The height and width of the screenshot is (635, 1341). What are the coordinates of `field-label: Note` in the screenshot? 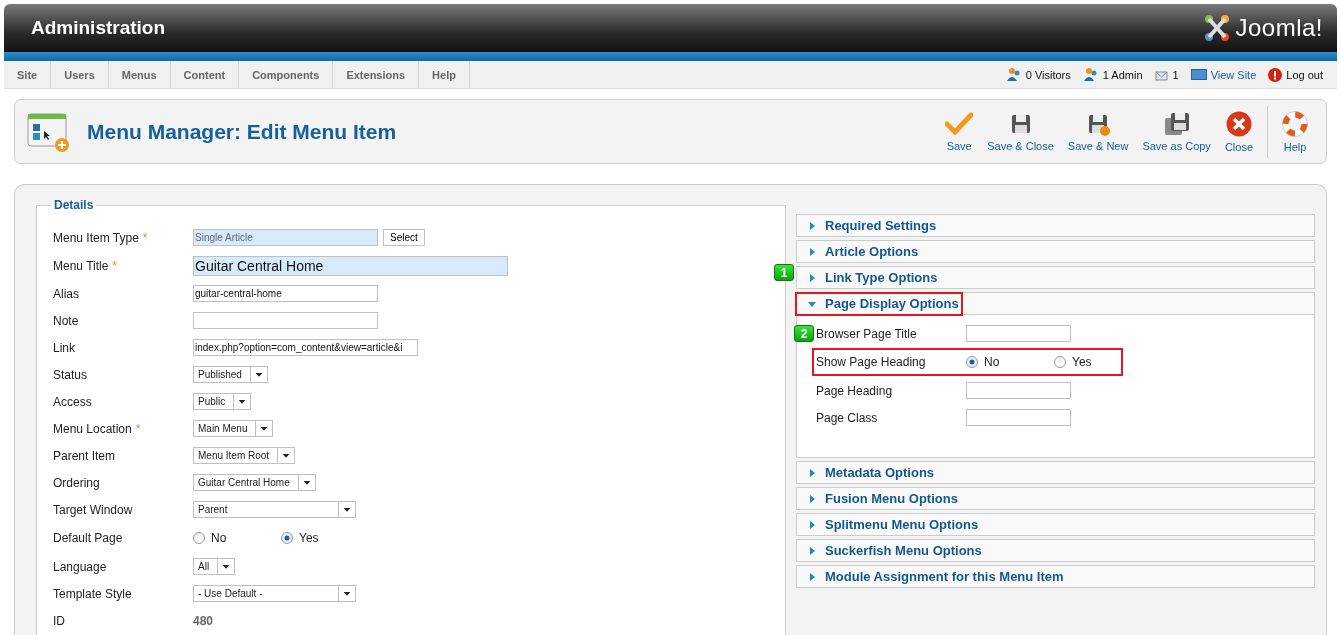 It's located at (66, 320).